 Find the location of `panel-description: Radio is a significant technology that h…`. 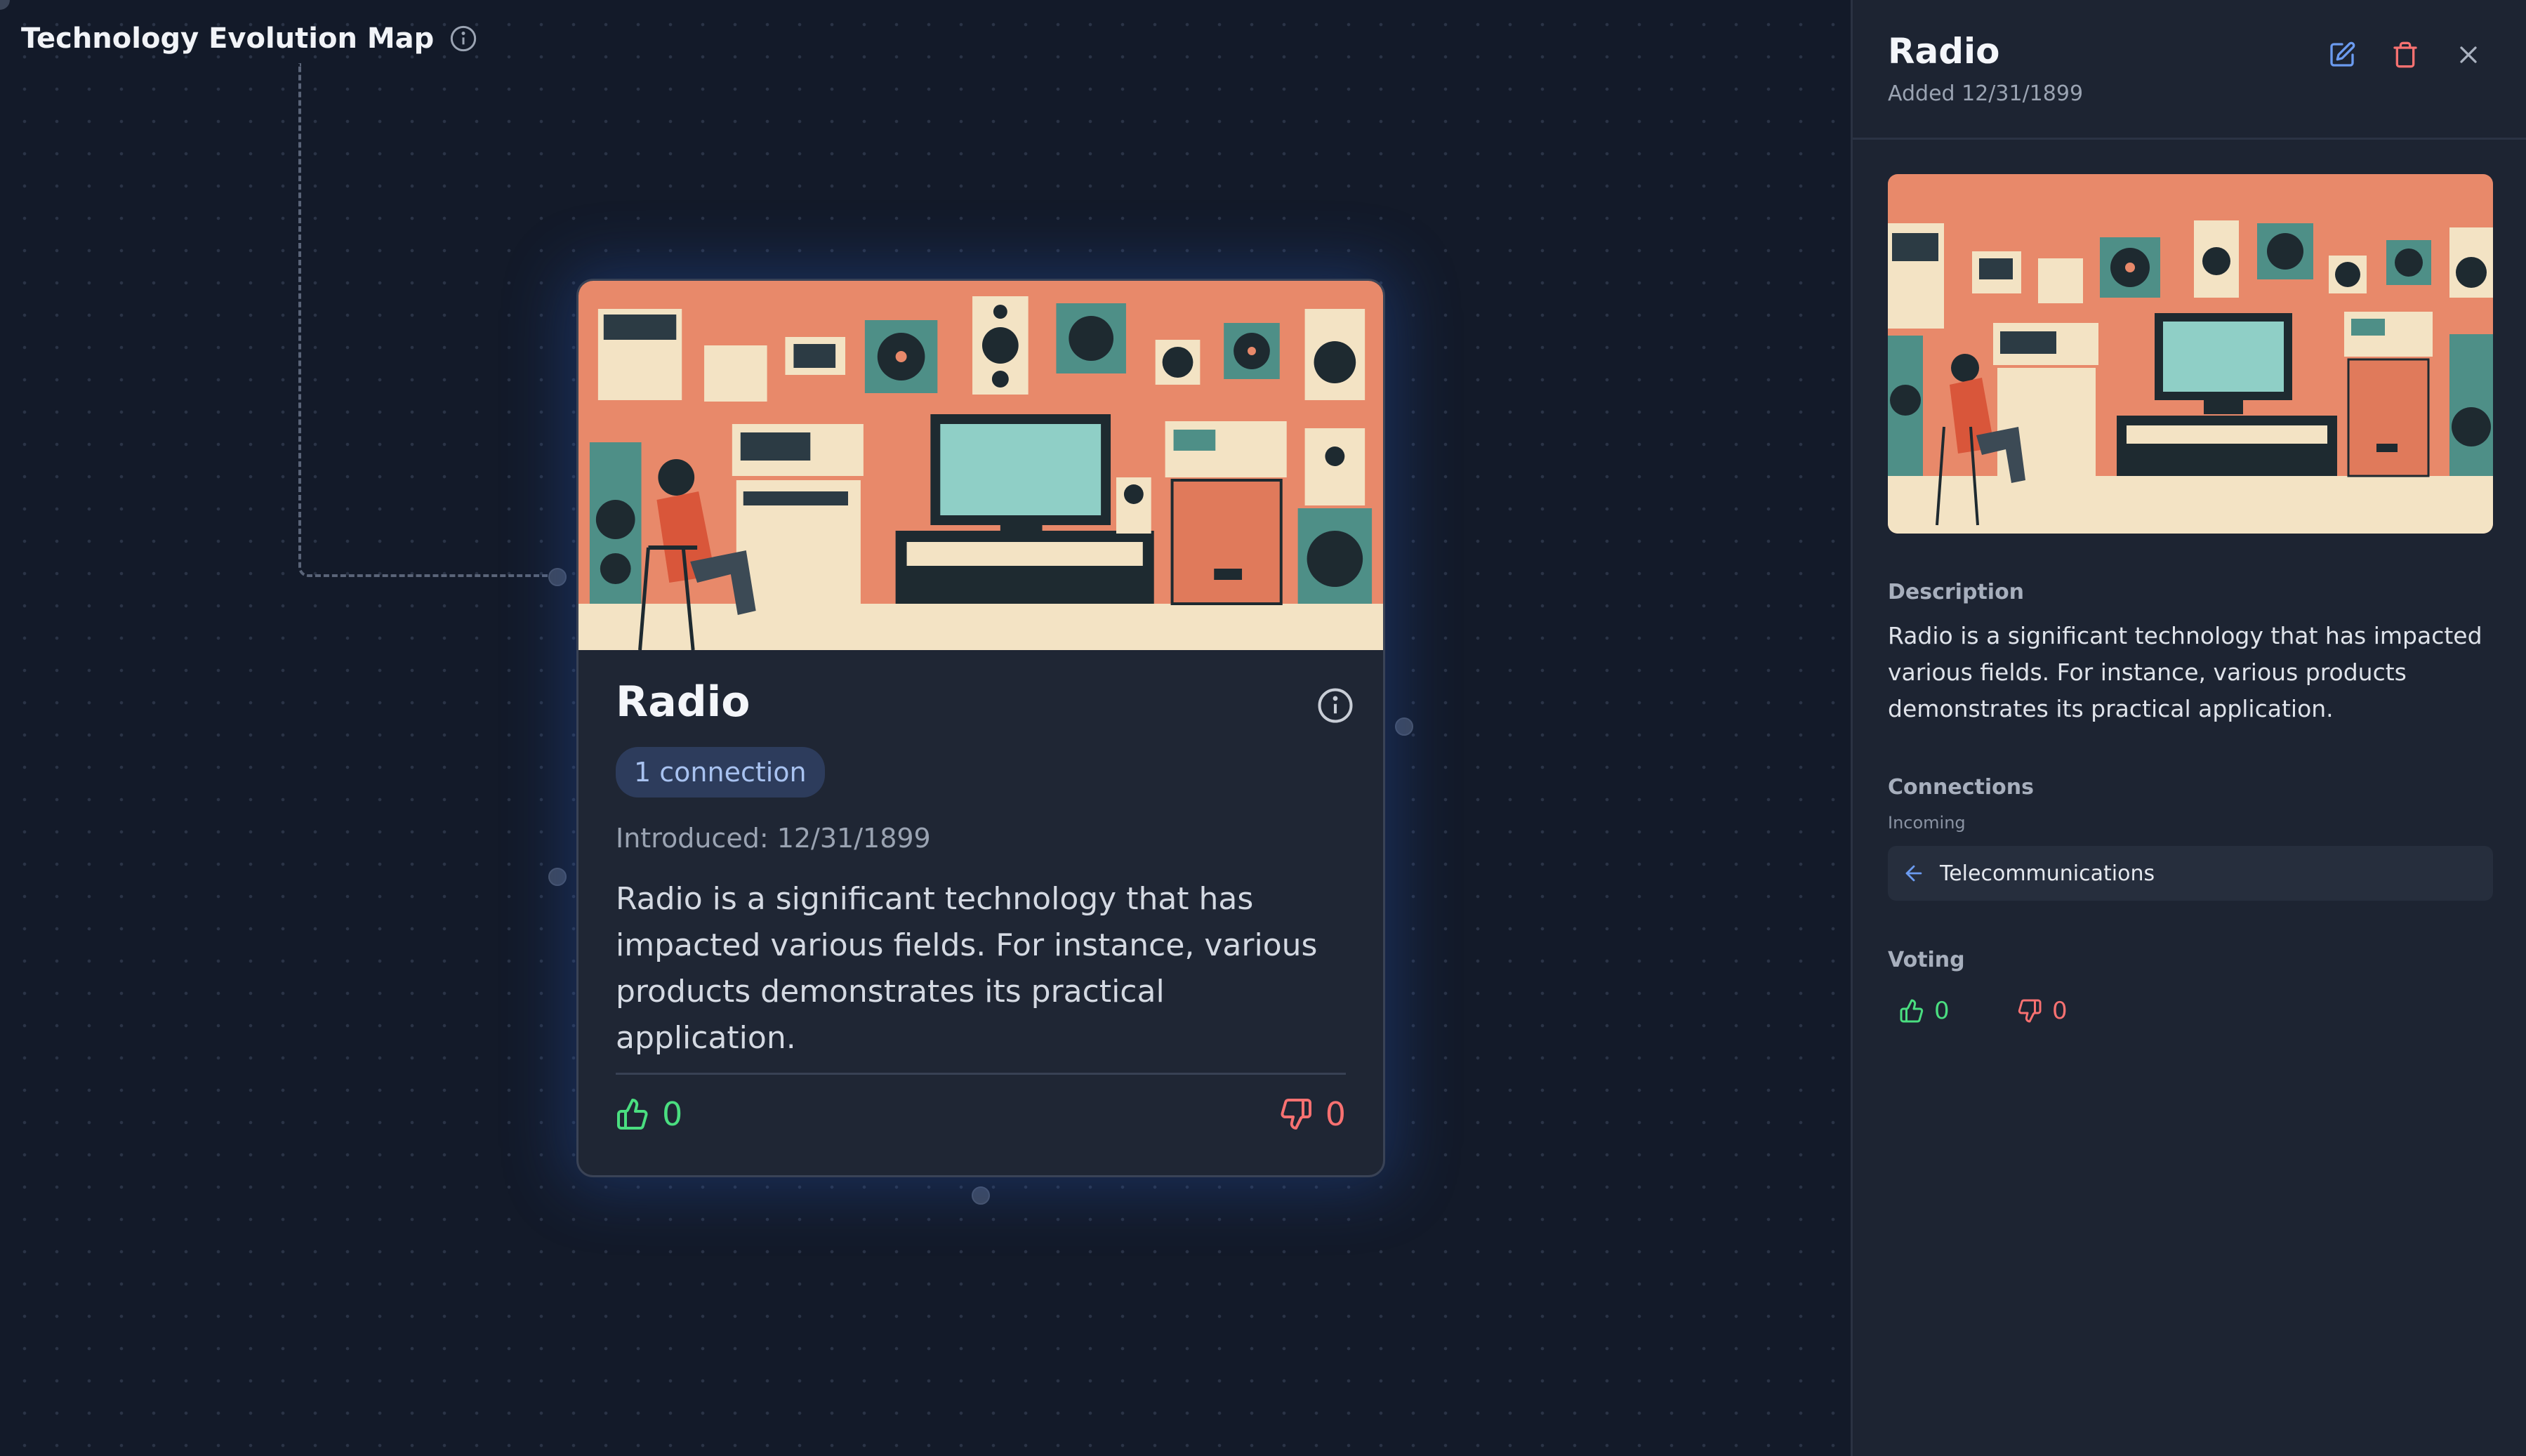

panel-description: Radio is a significant technology that h… is located at coordinates (2185, 672).